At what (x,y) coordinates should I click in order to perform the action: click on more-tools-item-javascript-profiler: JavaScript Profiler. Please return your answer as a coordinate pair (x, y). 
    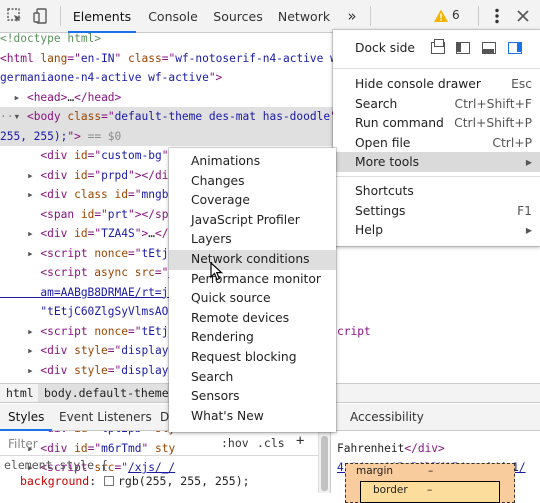
    Looking at the image, I should click on (252, 221).